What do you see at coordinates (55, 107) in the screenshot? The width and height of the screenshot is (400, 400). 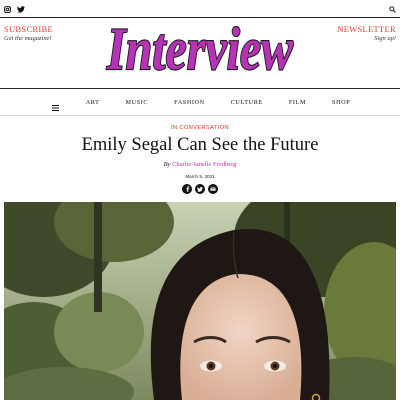 I see `hamburger-icon` at bounding box center [55, 107].